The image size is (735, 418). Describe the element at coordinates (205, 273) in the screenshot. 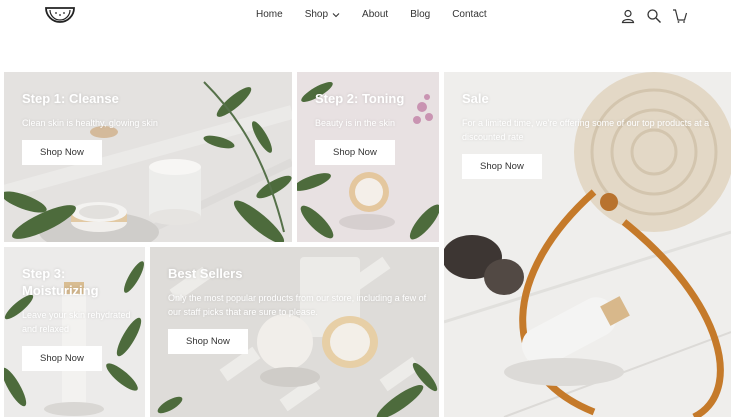

I see `tile-best-sellers-title: Best Sellers` at that location.